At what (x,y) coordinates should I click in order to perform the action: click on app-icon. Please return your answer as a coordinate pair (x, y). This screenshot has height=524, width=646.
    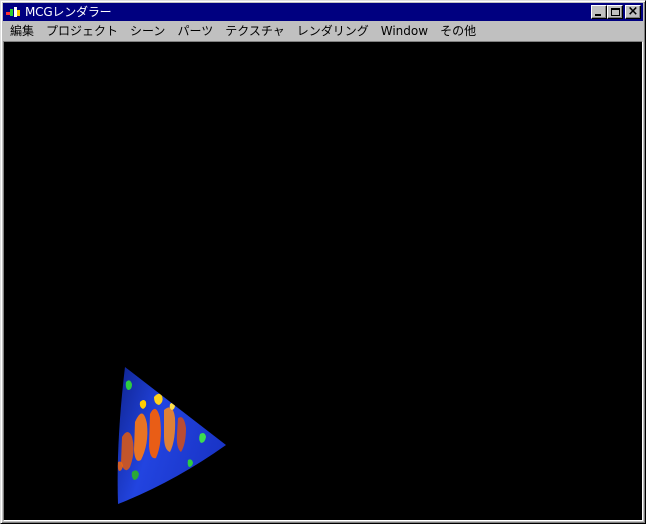
    Looking at the image, I should click on (14, 12).